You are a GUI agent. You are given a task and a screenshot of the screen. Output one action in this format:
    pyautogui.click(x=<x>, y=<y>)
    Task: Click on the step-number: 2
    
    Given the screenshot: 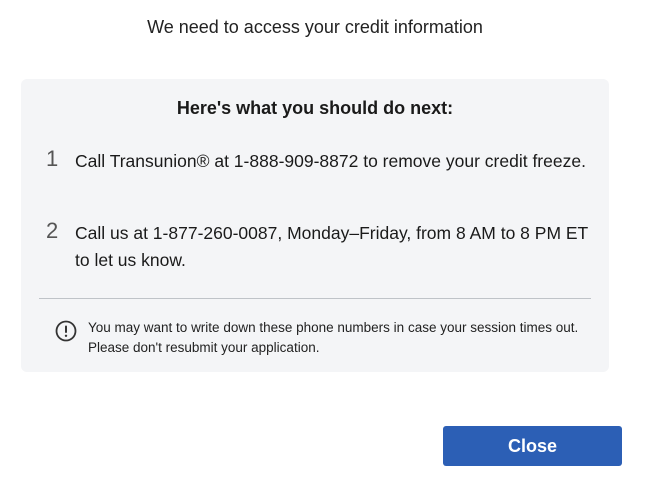 What is the action you would take?
    pyautogui.click(x=52, y=230)
    